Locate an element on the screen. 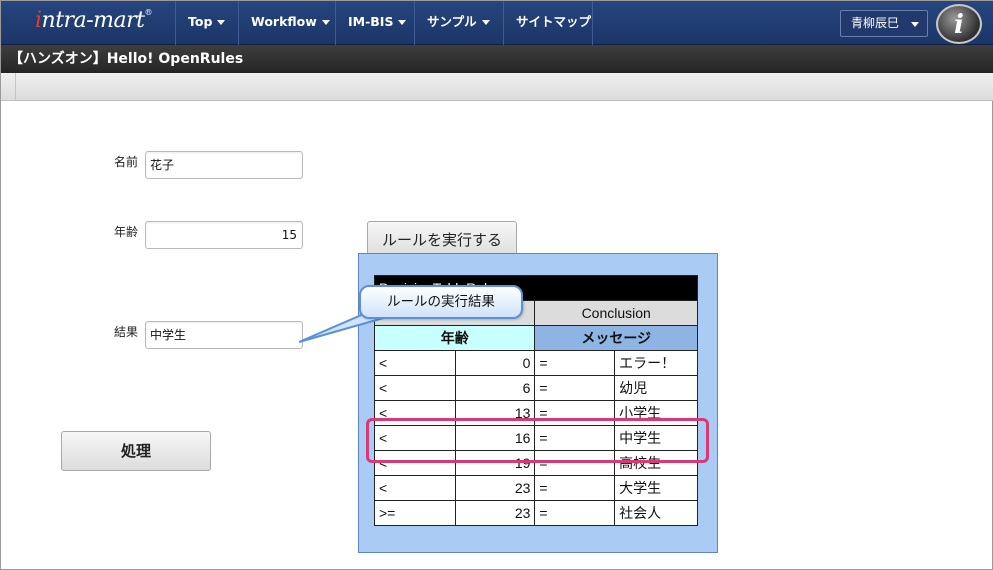 The height and width of the screenshot is (570, 993). toolbar-strip is located at coordinates (497, 87).